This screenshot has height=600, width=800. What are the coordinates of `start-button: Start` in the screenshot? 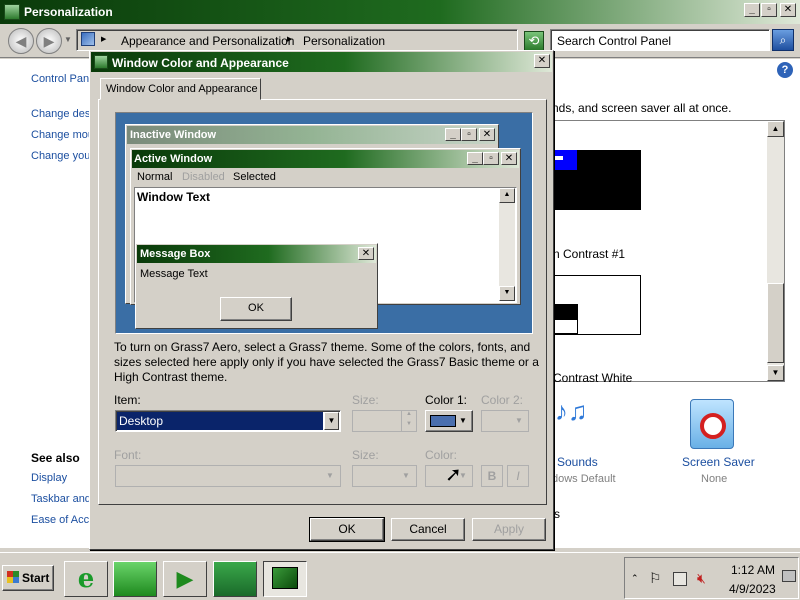 It's located at (28, 578).